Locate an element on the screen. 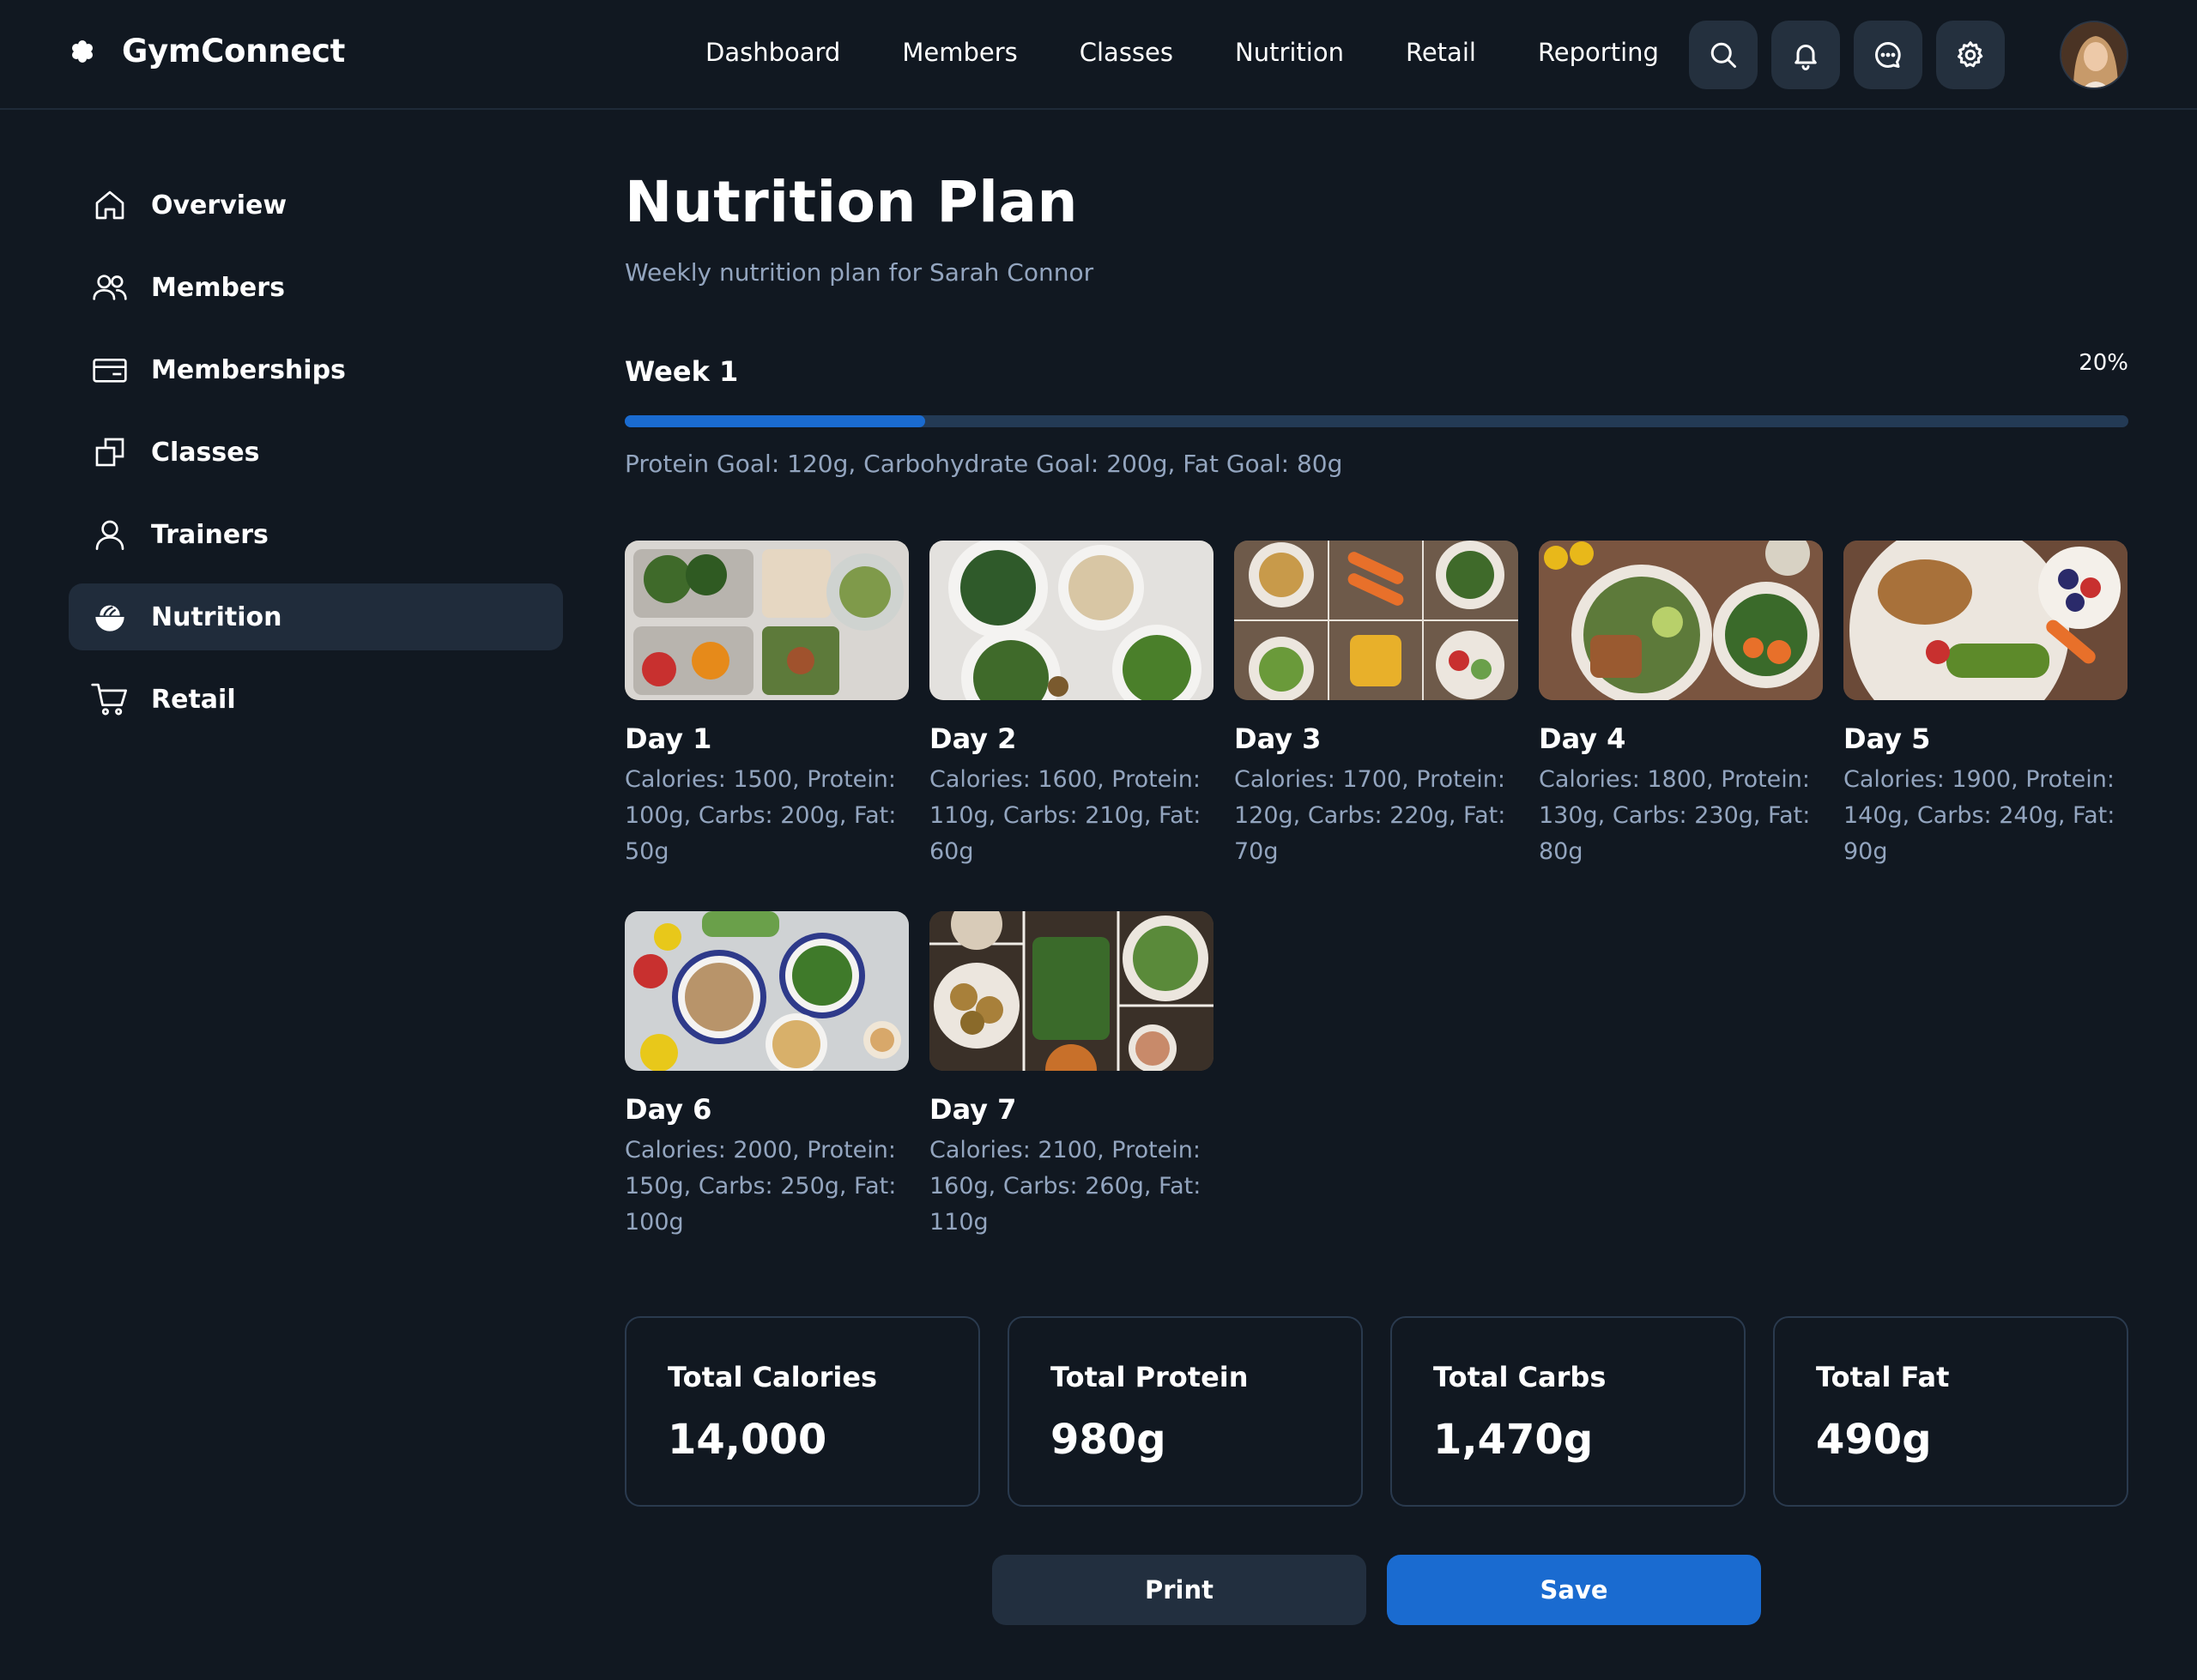 This screenshot has width=2197, height=1680. settings-button is located at coordinates (1970, 55).